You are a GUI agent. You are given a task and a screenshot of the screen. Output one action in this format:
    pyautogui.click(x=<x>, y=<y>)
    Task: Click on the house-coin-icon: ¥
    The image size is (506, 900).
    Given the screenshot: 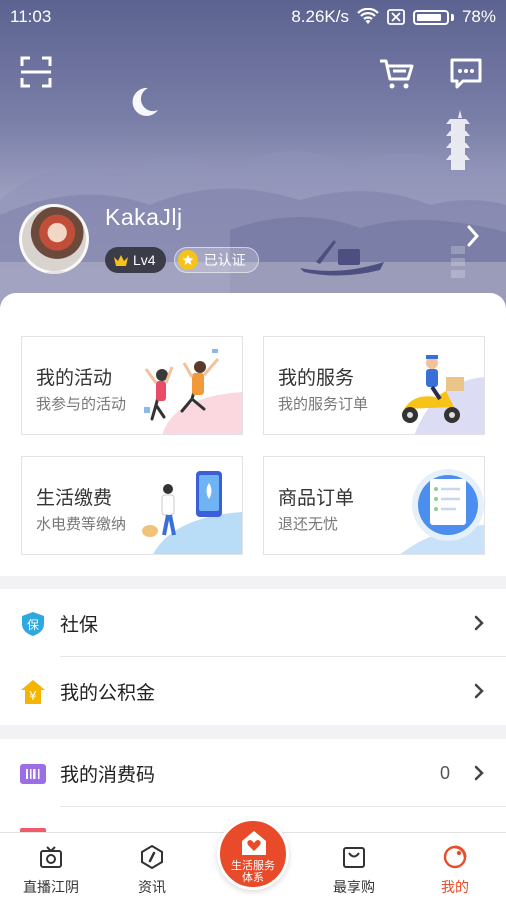 What is the action you would take?
    pyautogui.click(x=33, y=692)
    